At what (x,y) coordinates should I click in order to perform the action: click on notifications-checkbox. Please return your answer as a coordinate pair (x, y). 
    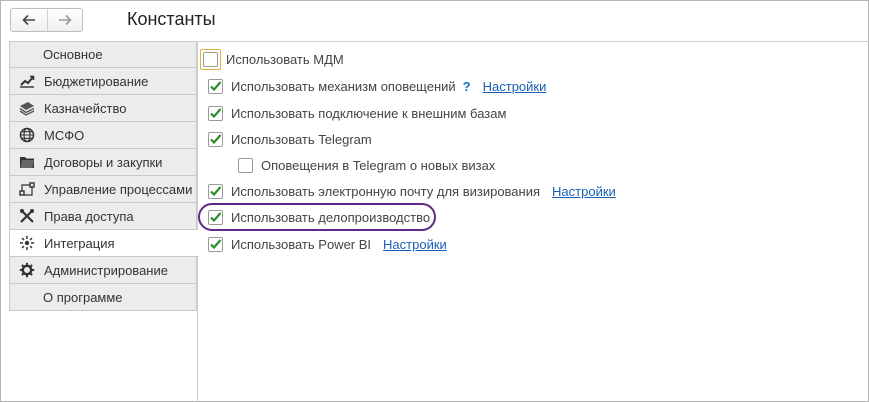
    Looking at the image, I should click on (215, 86).